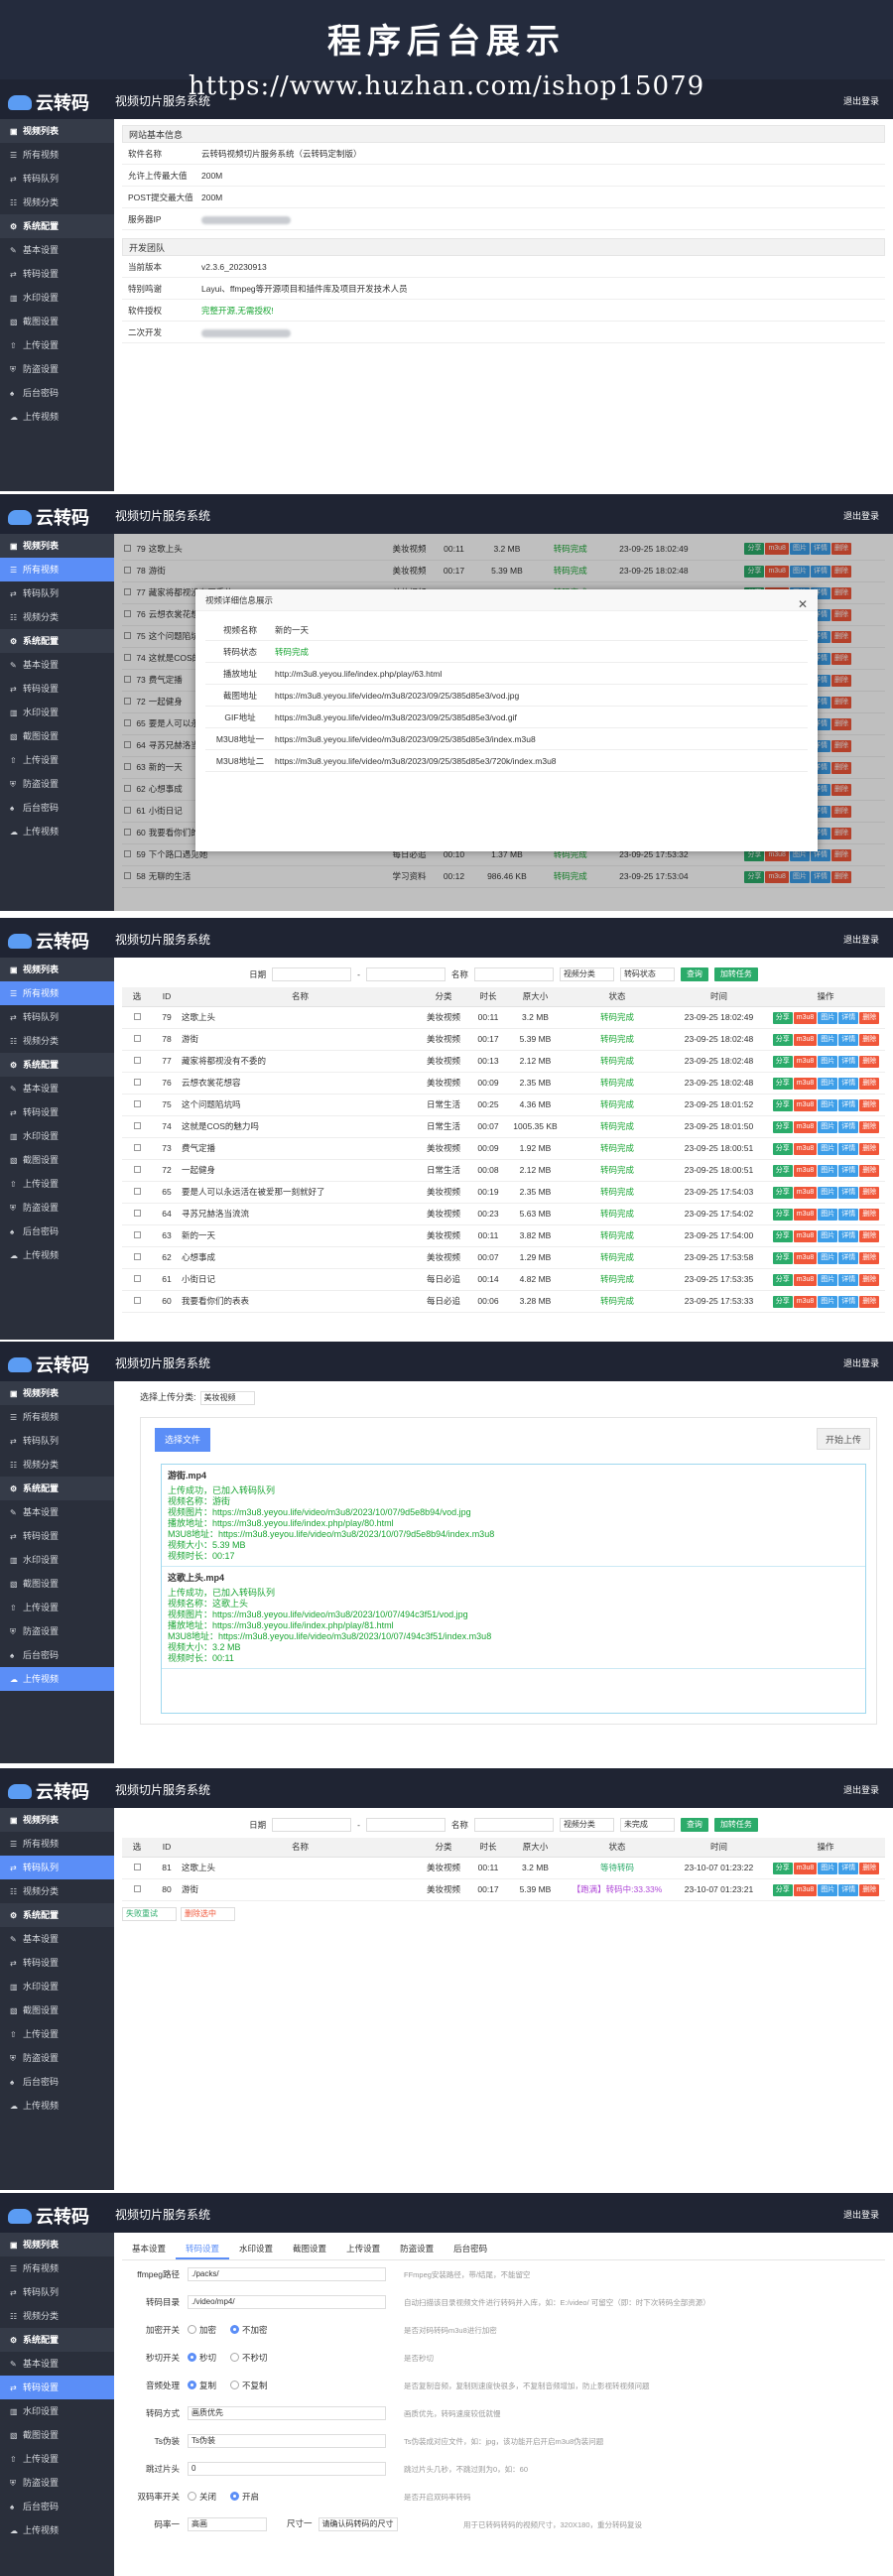 The height and width of the screenshot is (2576, 893). I want to click on settings-tab: 上传设置, so click(363, 2248).